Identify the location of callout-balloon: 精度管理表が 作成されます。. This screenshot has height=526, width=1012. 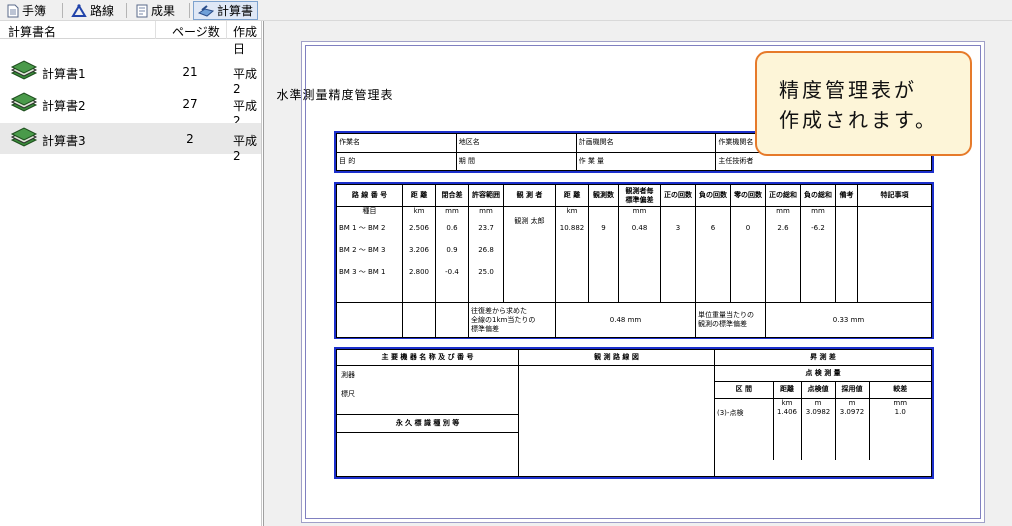
(863, 103).